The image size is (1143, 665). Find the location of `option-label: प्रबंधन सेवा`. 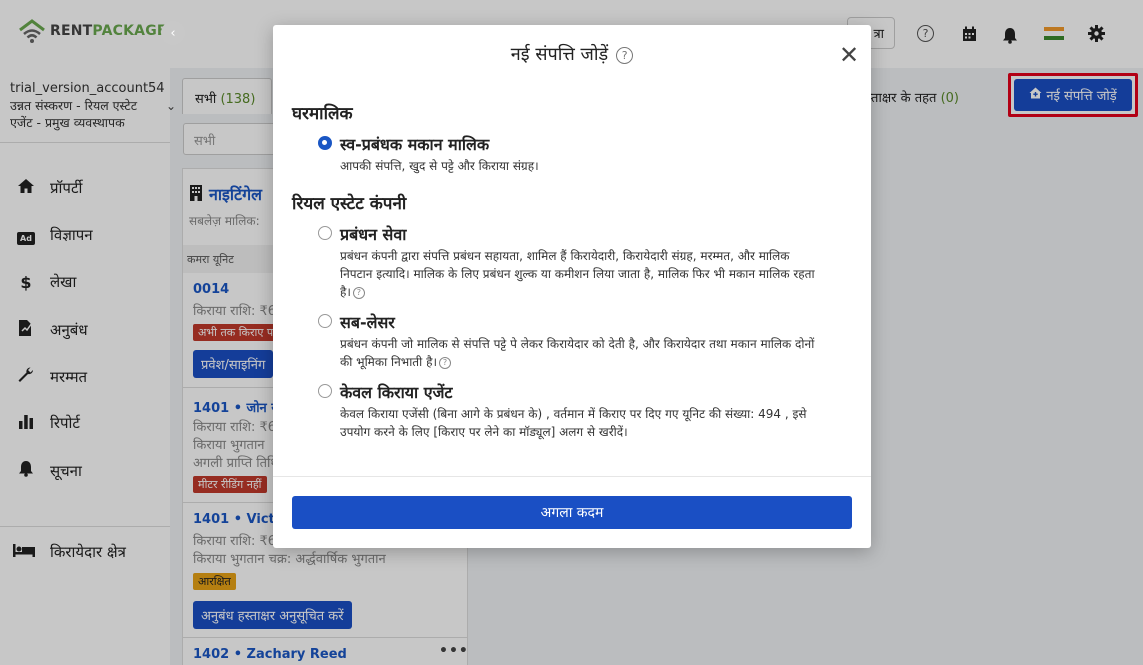

option-label: प्रबंधन सेवा is located at coordinates (373, 234).